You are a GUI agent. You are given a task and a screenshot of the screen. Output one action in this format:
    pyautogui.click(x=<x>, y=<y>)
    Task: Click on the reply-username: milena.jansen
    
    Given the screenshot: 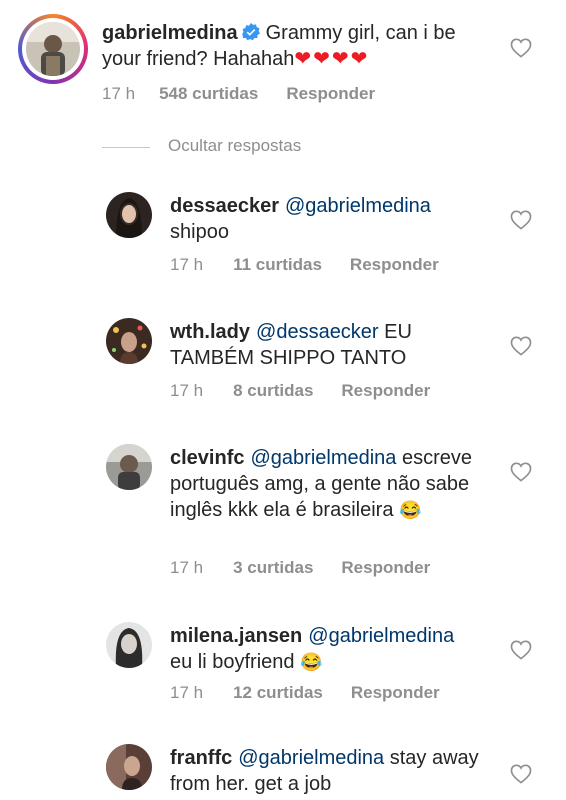 What is the action you would take?
    pyautogui.click(x=236, y=636)
    